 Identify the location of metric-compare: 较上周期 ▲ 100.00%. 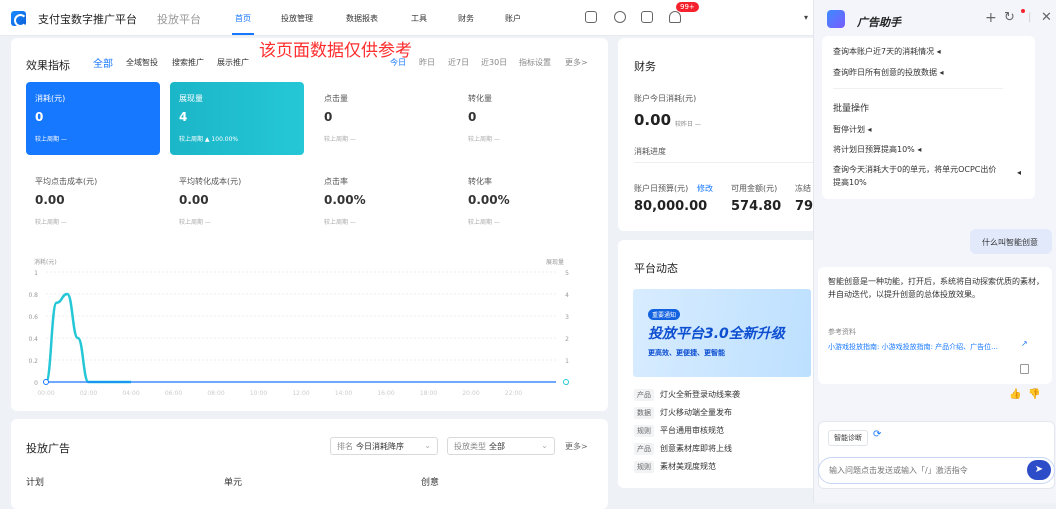
(209, 139).